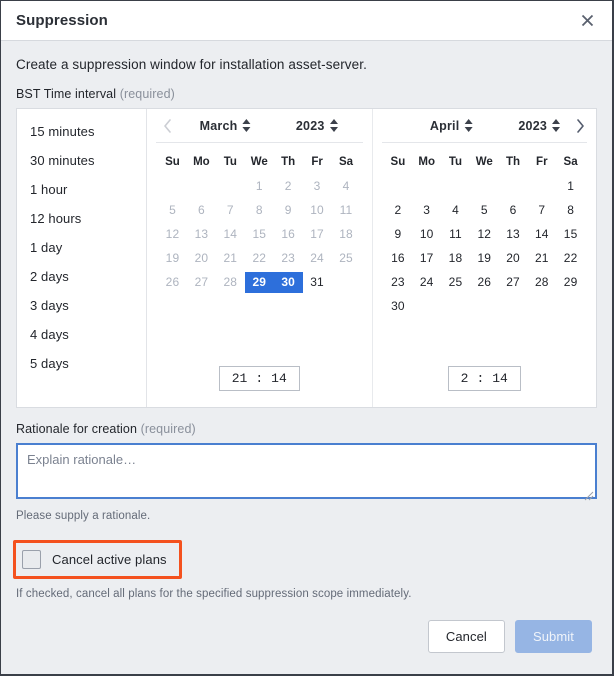 The height and width of the screenshot is (676, 614). Describe the element at coordinates (466, 636) in the screenshot. I see `cancel-button: Cancel` at that location.